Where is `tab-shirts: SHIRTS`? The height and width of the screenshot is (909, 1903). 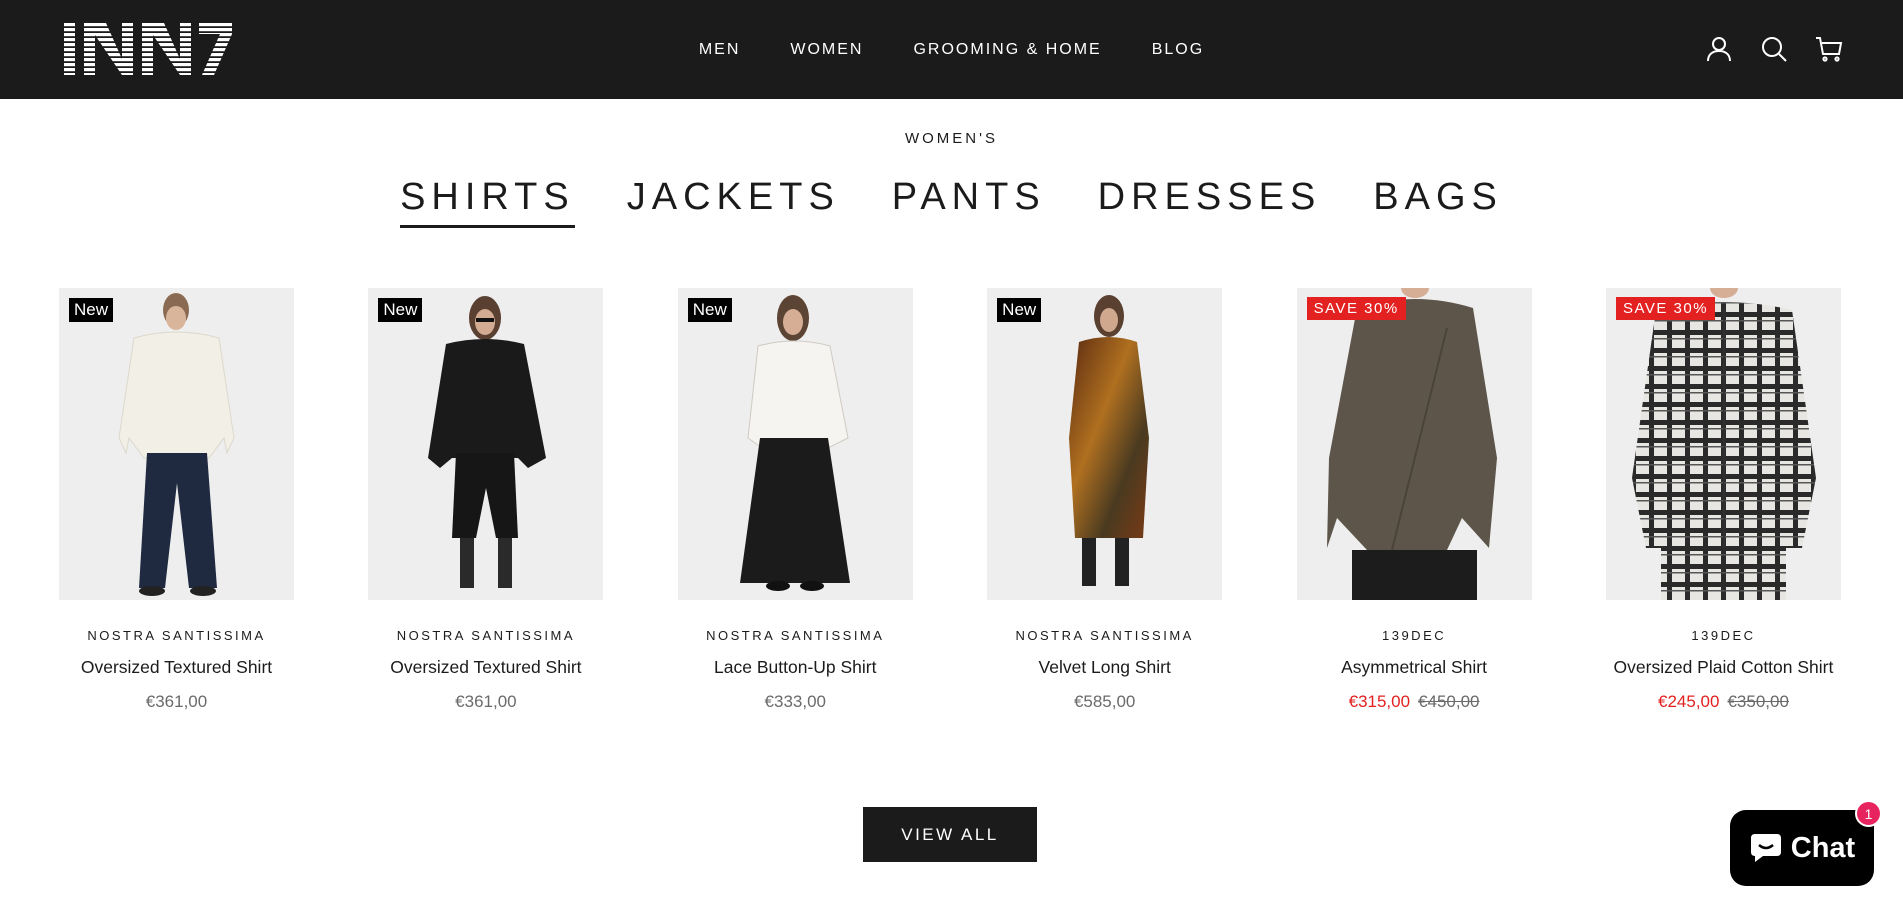 tab-shirts: SHIRTS is located at coordinates (487, 202).